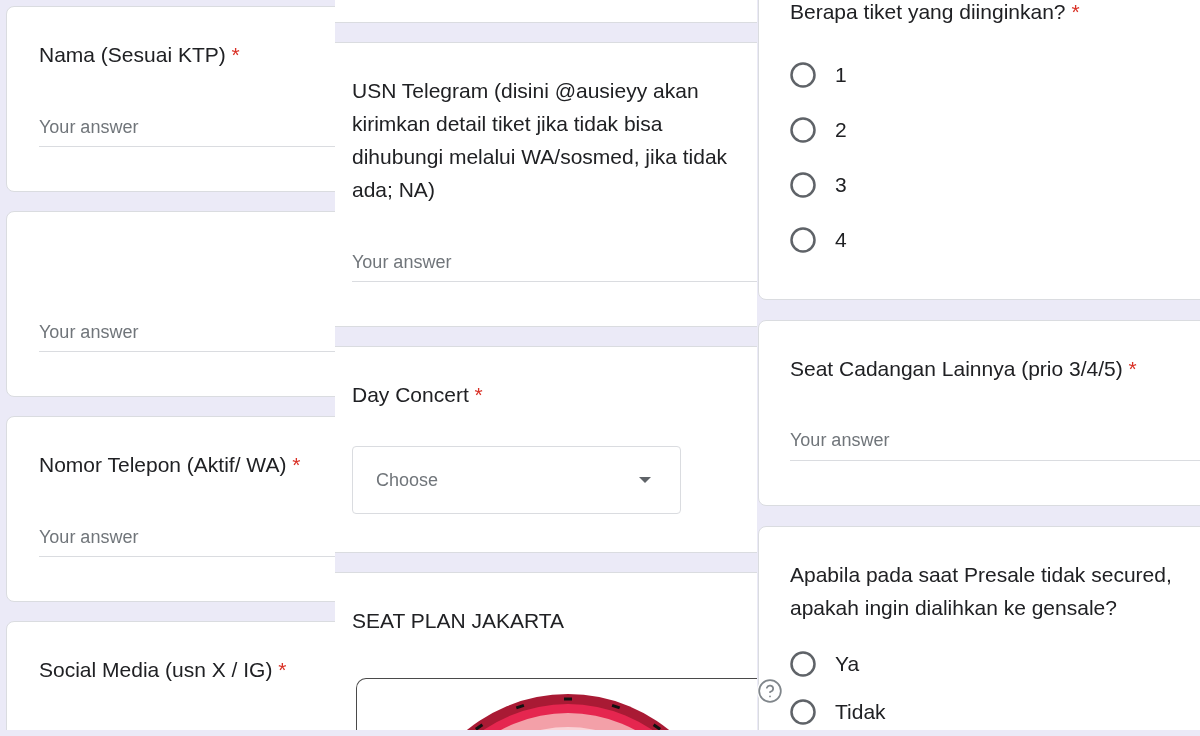 Image resolution: width=1200 pixels, height=736 pixels. What do you see at coordinates (163, 670) in the screenshot?
I see `question-title: Social Media (usn X / IG) *` at bounding box center [163, 670].